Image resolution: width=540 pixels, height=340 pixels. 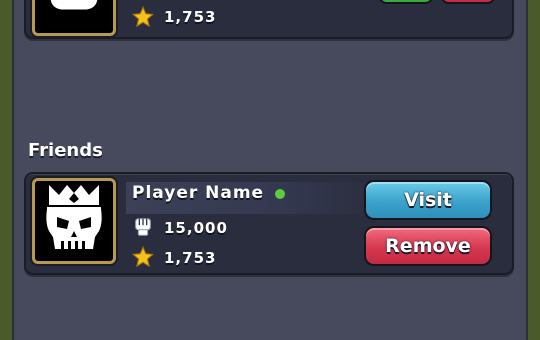 I want to click on visit-button: Visit, so click(x=428, y=200).